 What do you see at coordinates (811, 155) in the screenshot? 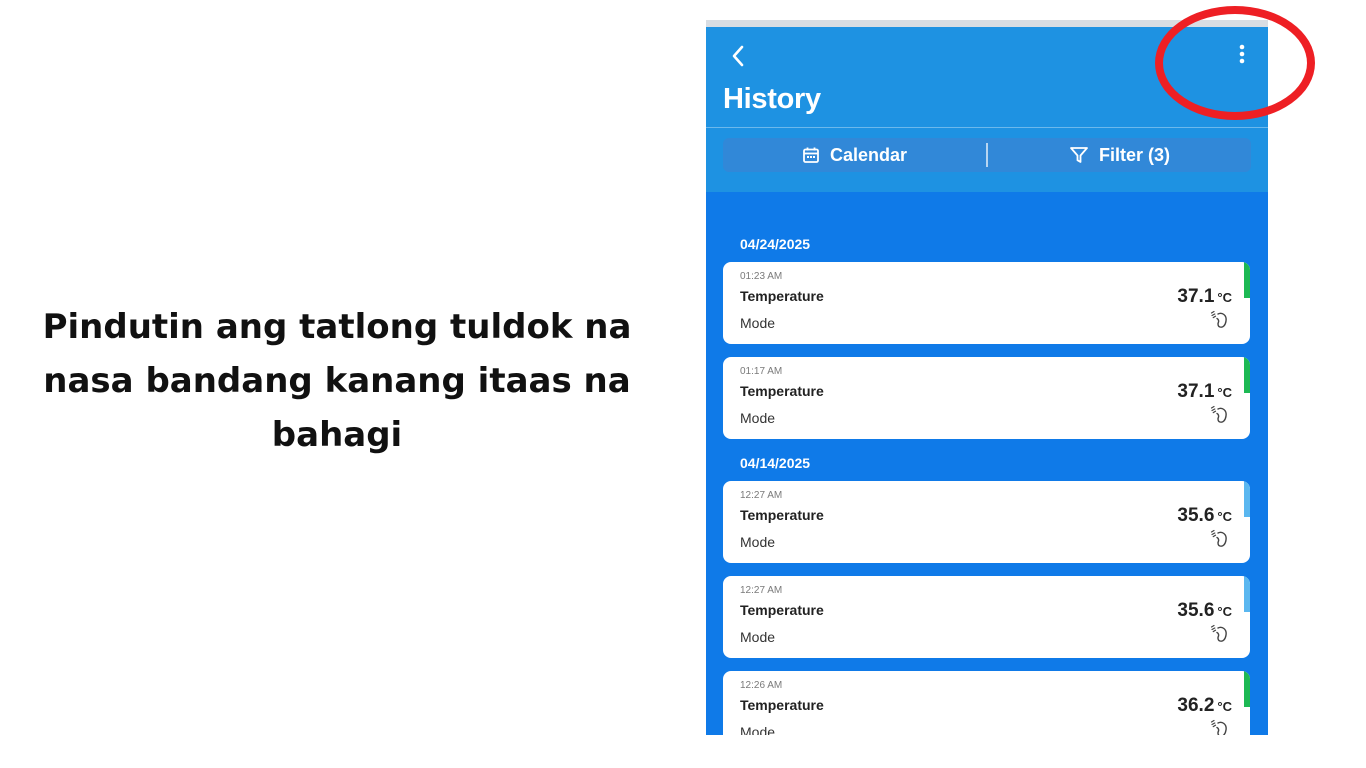
I see `calendar-icon` at bounding box center [811, 155].